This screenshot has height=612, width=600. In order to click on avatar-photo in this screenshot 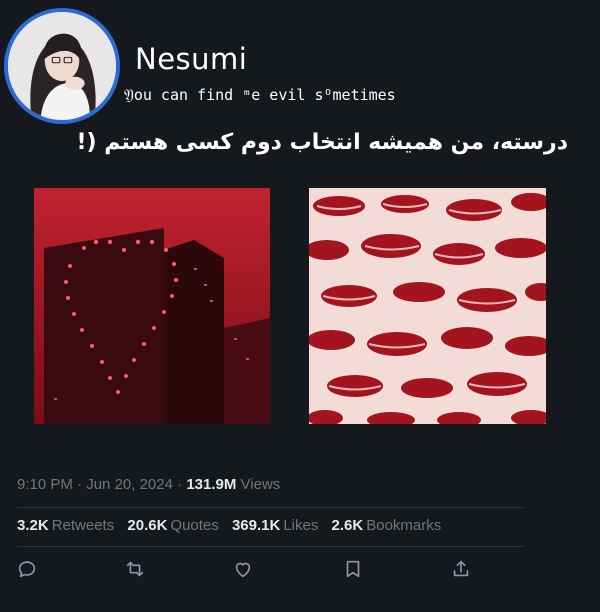, I will do `click(62, 66)`.